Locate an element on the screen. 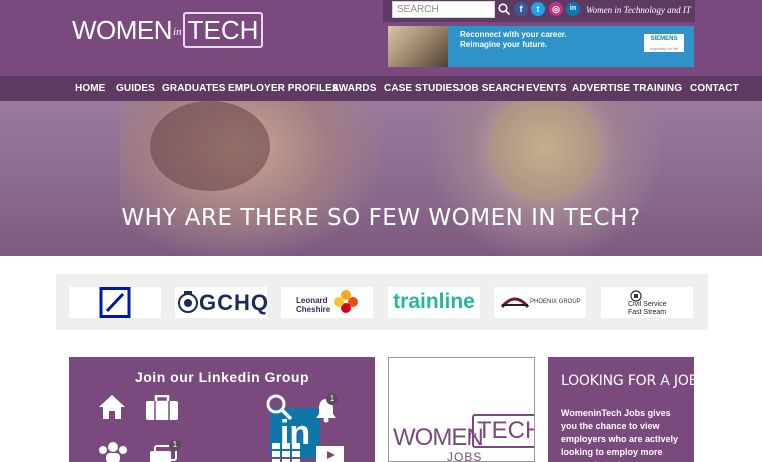 The image size is (762, 462). facebook-icon: f is located at coordinates (521, 9).